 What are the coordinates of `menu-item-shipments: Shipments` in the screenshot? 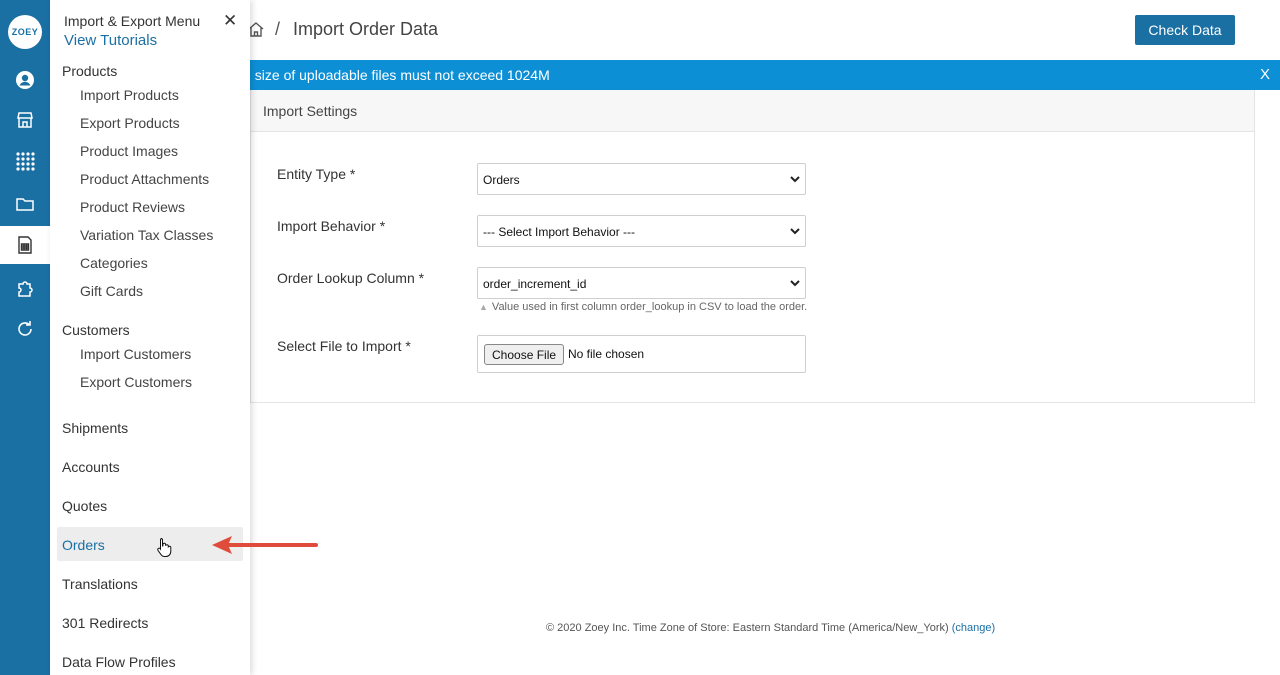 It's located at (95, 428).